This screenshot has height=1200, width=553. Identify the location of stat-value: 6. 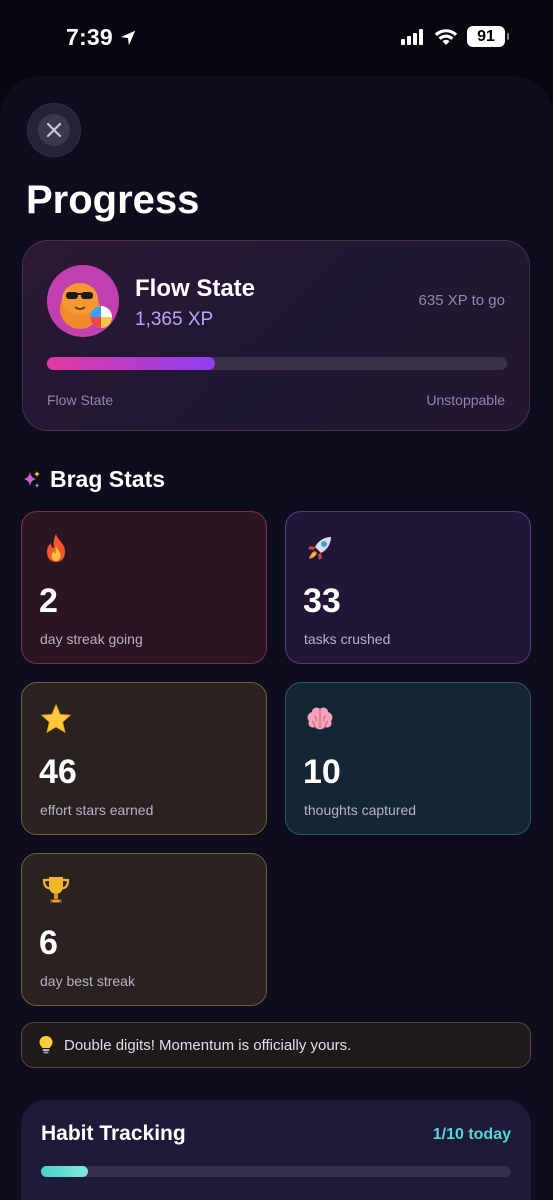
(48, 943).